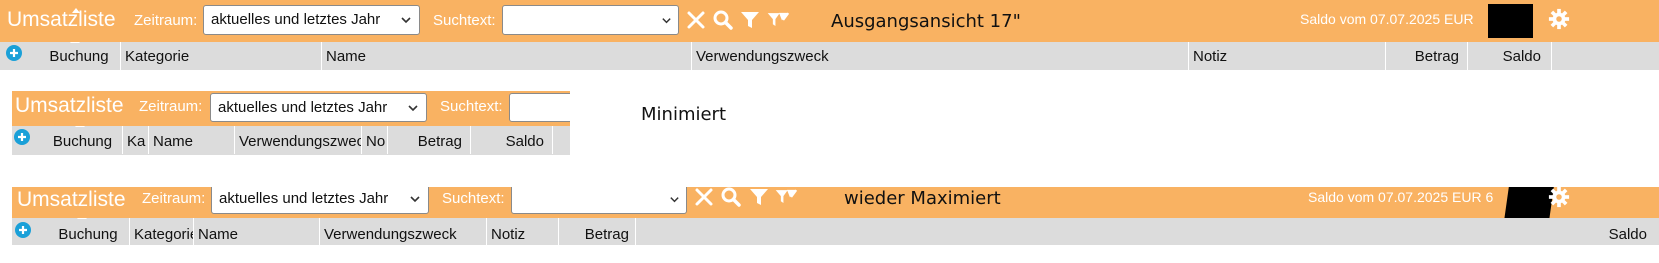 This screenshot has width=1659, height=263. Describe the element at coordinates (1510, 21) in the screenshot. I see `redacted-amount` at that location.